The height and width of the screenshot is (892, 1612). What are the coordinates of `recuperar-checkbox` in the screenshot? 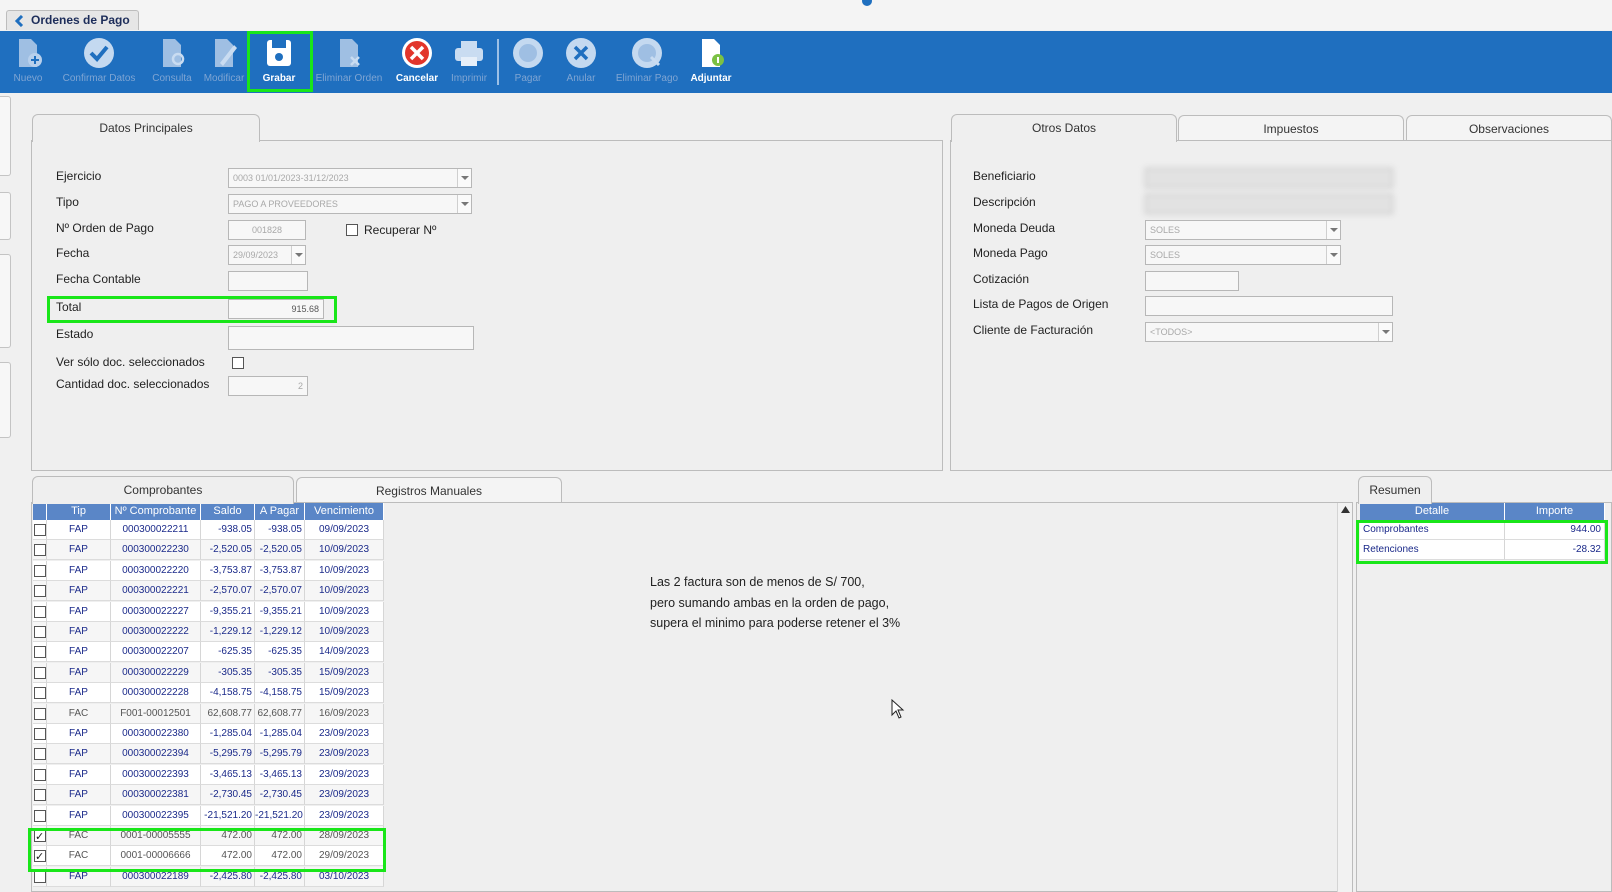 It's located at (352, 230).